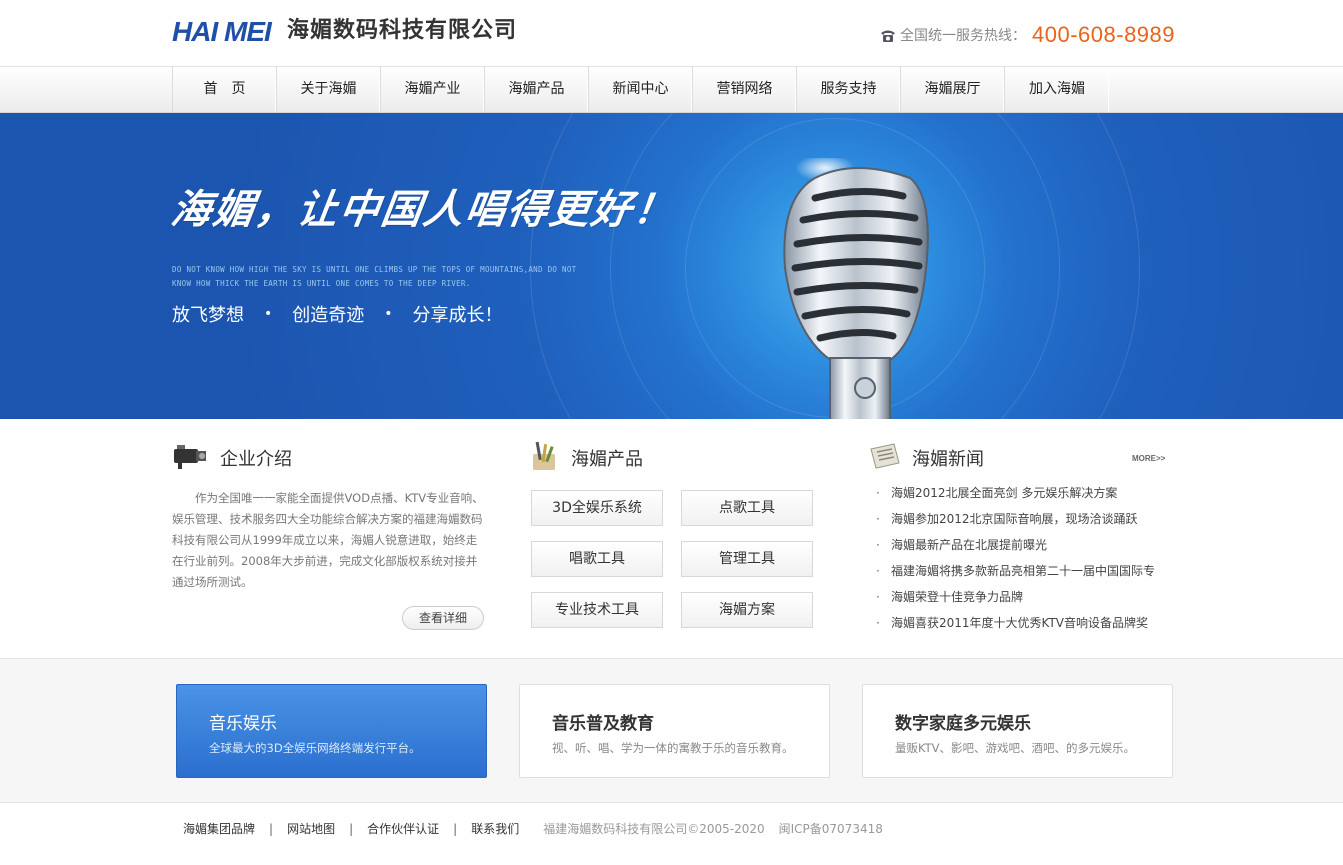 The image size is (1343, 865). Describe the element at coordinates (311, 828) in the screenshot. I see `footer-link-sitemap: 网站地图` at that location.